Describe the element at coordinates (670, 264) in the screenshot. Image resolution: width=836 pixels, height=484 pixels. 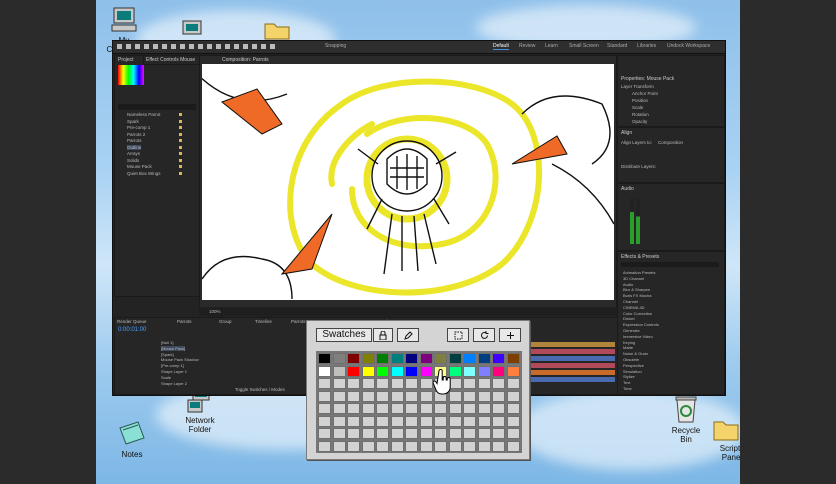
I see `effects-search` at that location.